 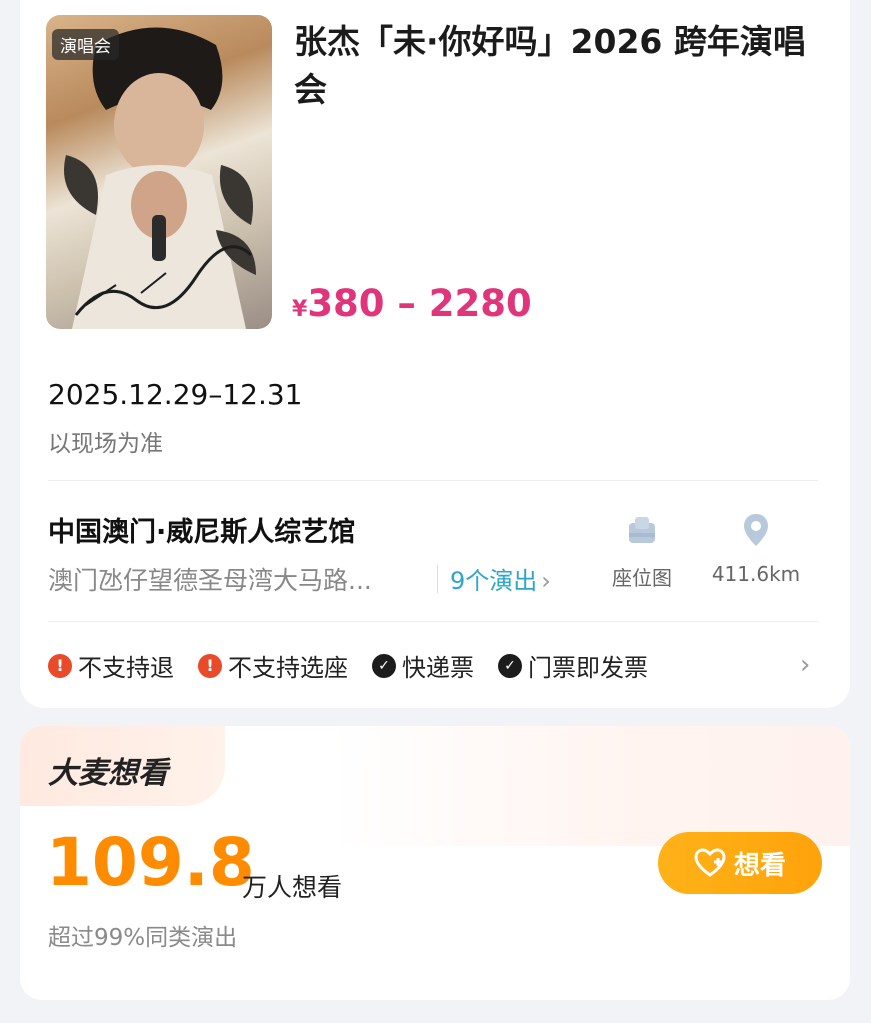 I want to click on interest-note: 超过99%同类演出, so click(x=143, y=938).